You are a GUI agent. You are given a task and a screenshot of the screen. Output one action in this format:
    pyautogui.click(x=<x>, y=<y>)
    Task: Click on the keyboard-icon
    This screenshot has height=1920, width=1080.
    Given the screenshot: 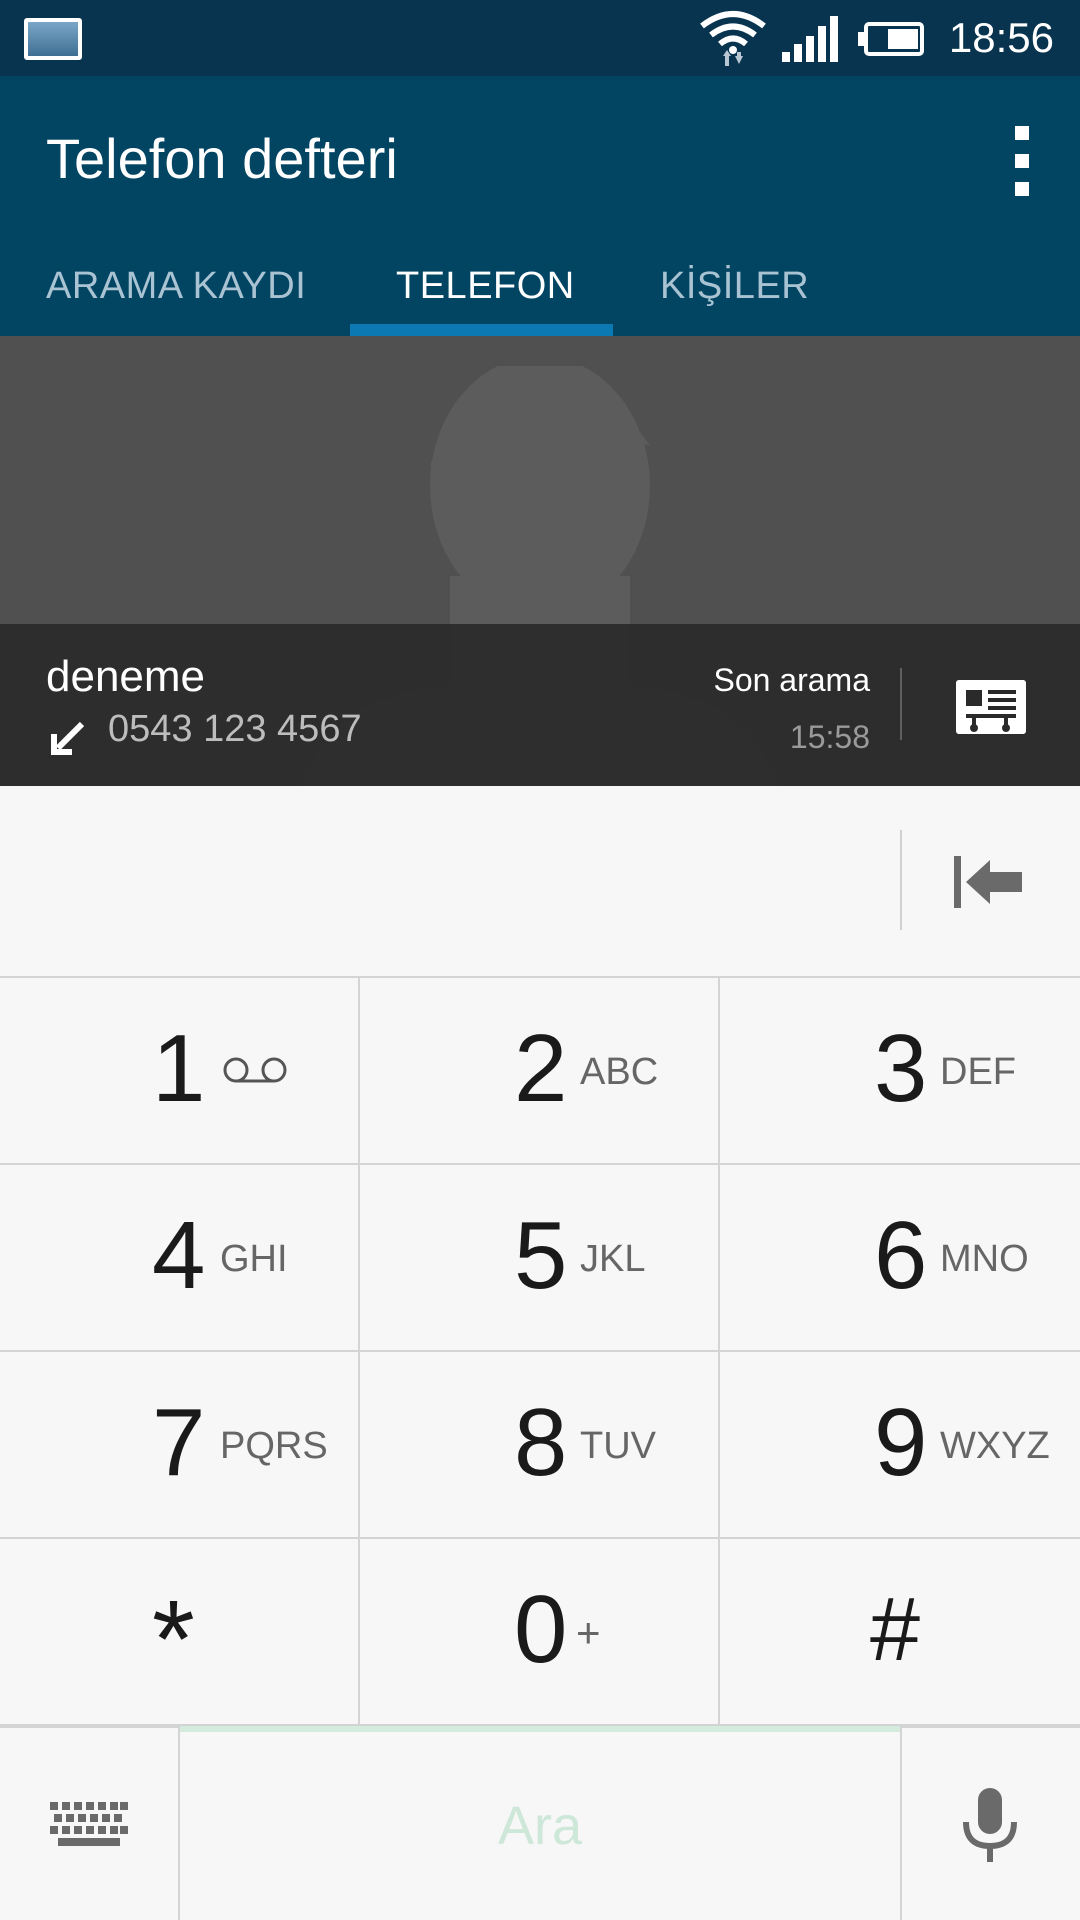 What is the action you would take?
    pyautogui.click(x=89, y=1824)
    